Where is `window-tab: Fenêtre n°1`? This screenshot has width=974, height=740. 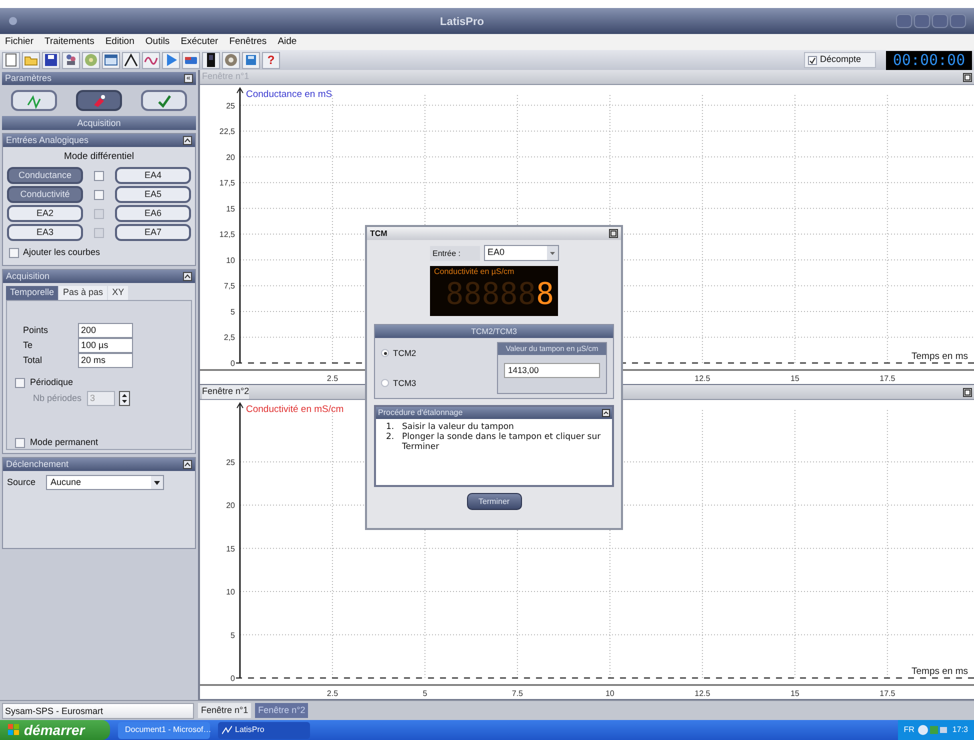 window-tab: Fenêtre n°1 is located at coordinates (225, 710).